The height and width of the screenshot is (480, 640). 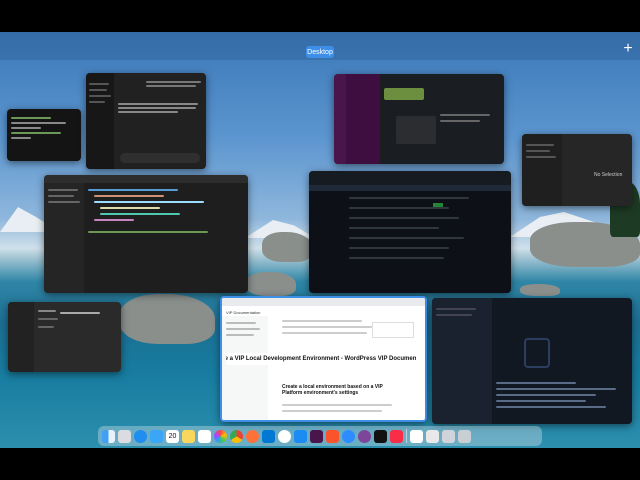 What do you see at coordinates (448, 436) in the screenshot?
I see `downloads-icon` at bounding box center [448, 436].